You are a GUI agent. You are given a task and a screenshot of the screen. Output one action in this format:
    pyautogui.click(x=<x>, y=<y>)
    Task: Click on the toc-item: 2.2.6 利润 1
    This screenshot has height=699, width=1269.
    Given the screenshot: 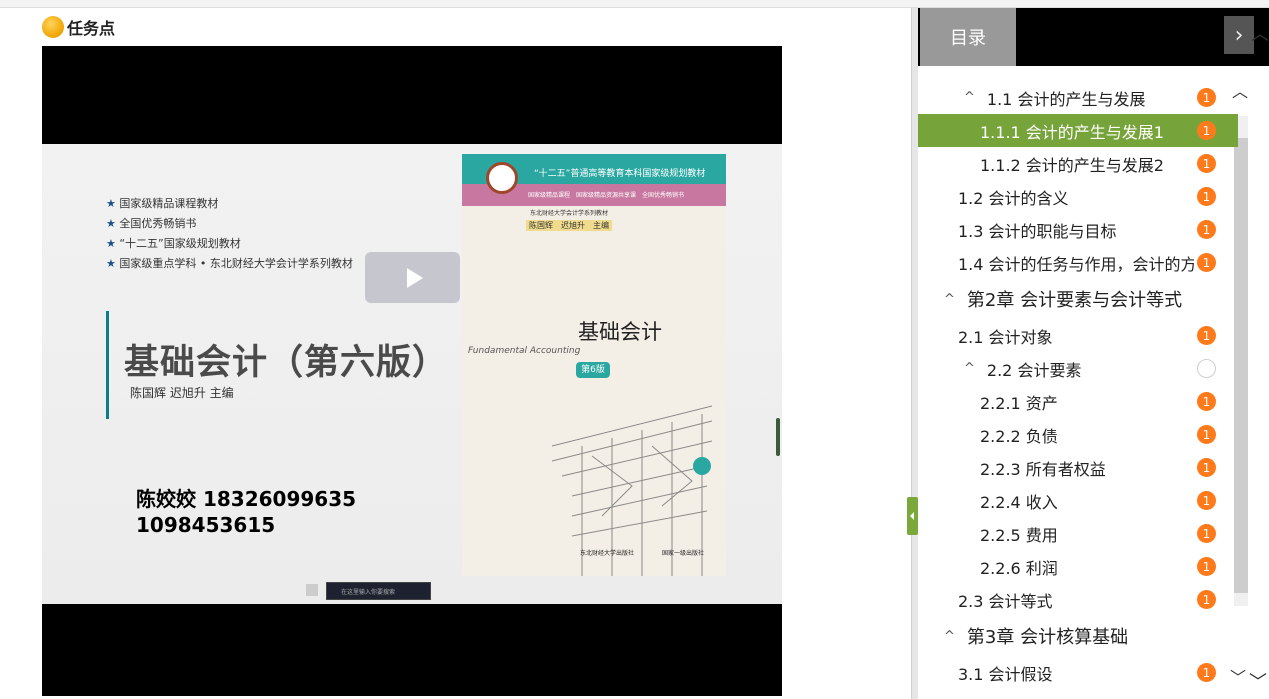 What is the action you would take?
    pyautogui.click(x=1078, y=566)
    